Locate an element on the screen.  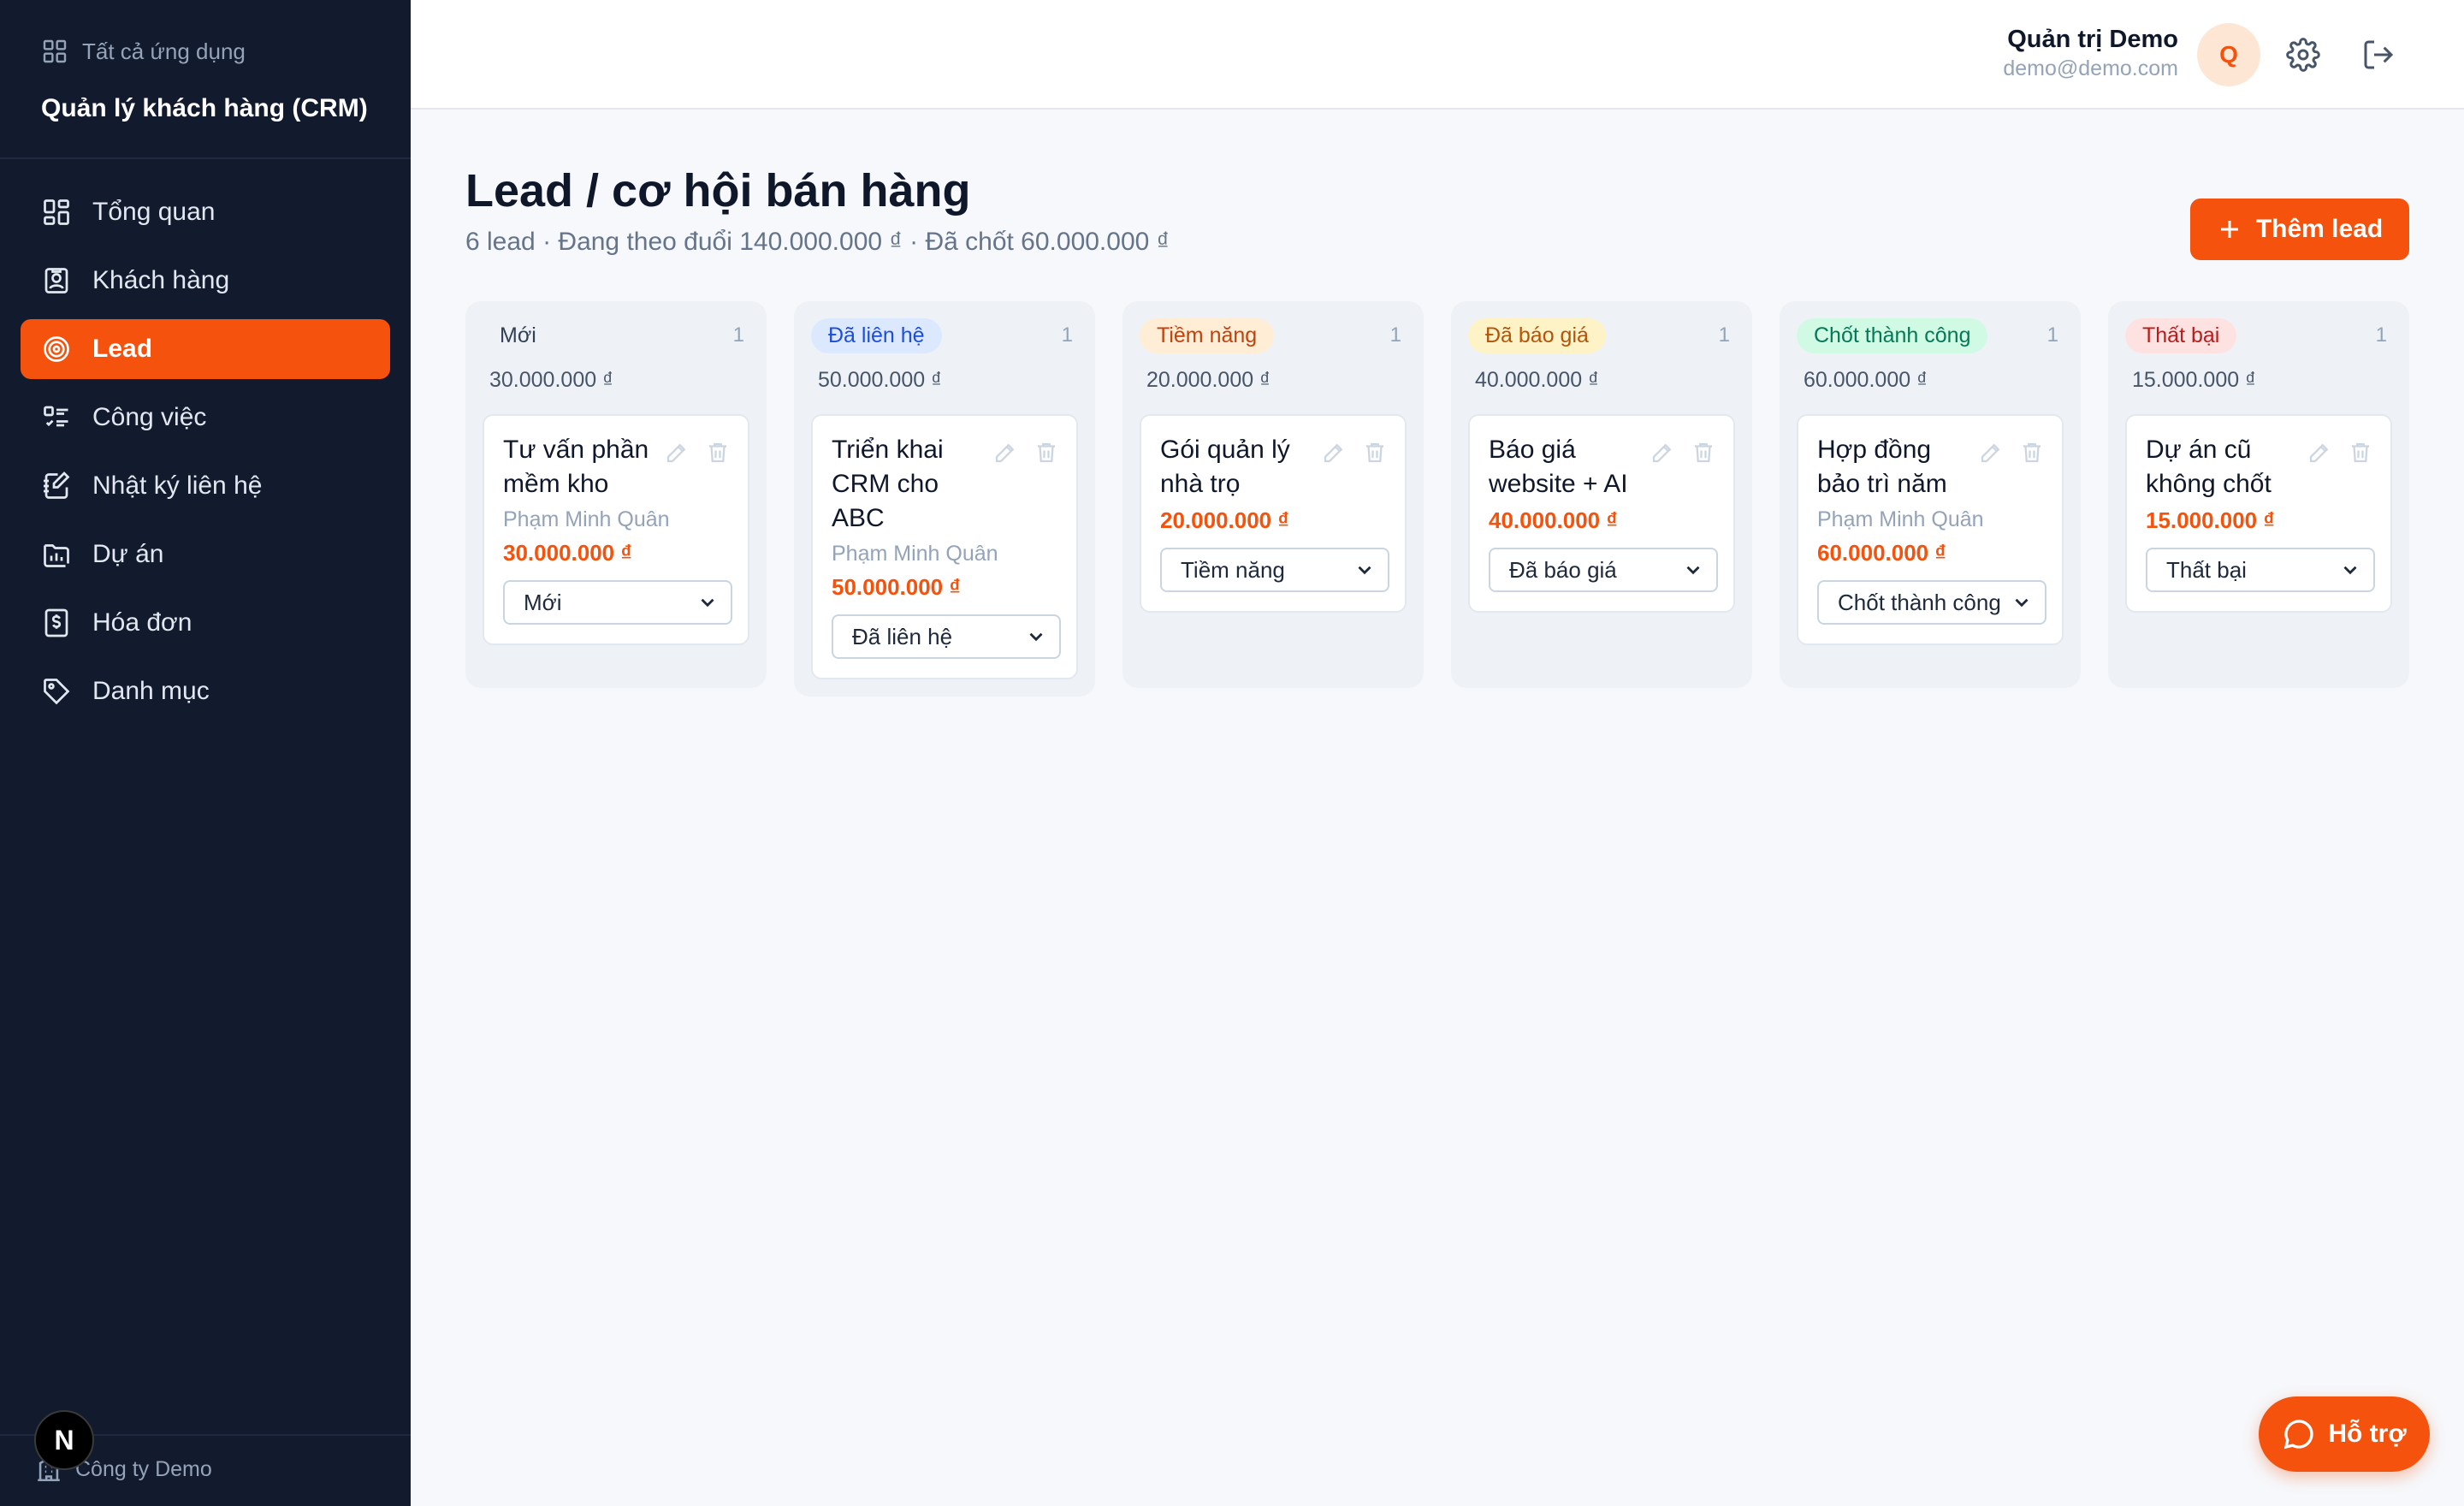
column-header: Chốt thành công 1 is located at coordinates (1930, 335).